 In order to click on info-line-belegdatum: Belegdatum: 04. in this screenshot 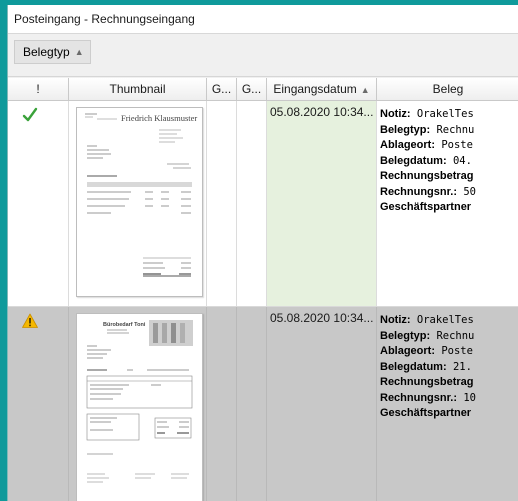, I will do `click(426, 160)`.